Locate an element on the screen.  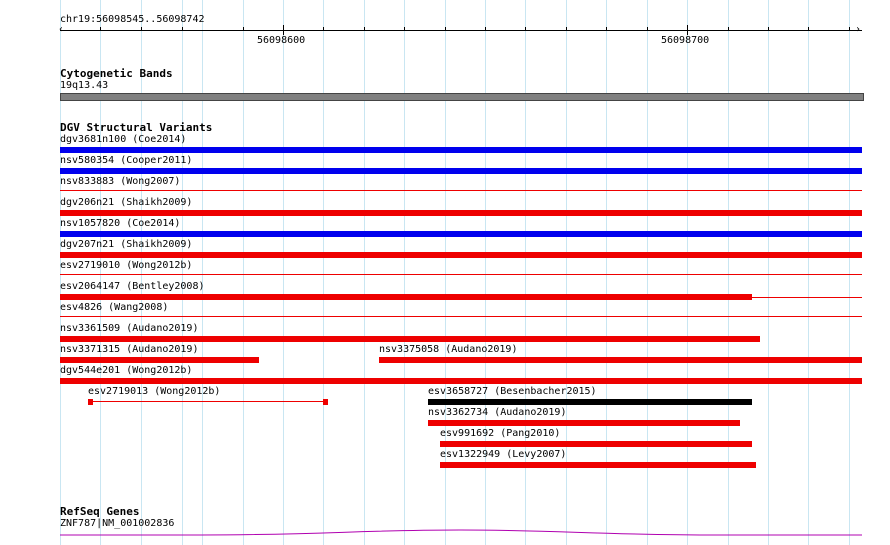
cytoband-label: 19q13.43 is located at coordinates (84, 85).